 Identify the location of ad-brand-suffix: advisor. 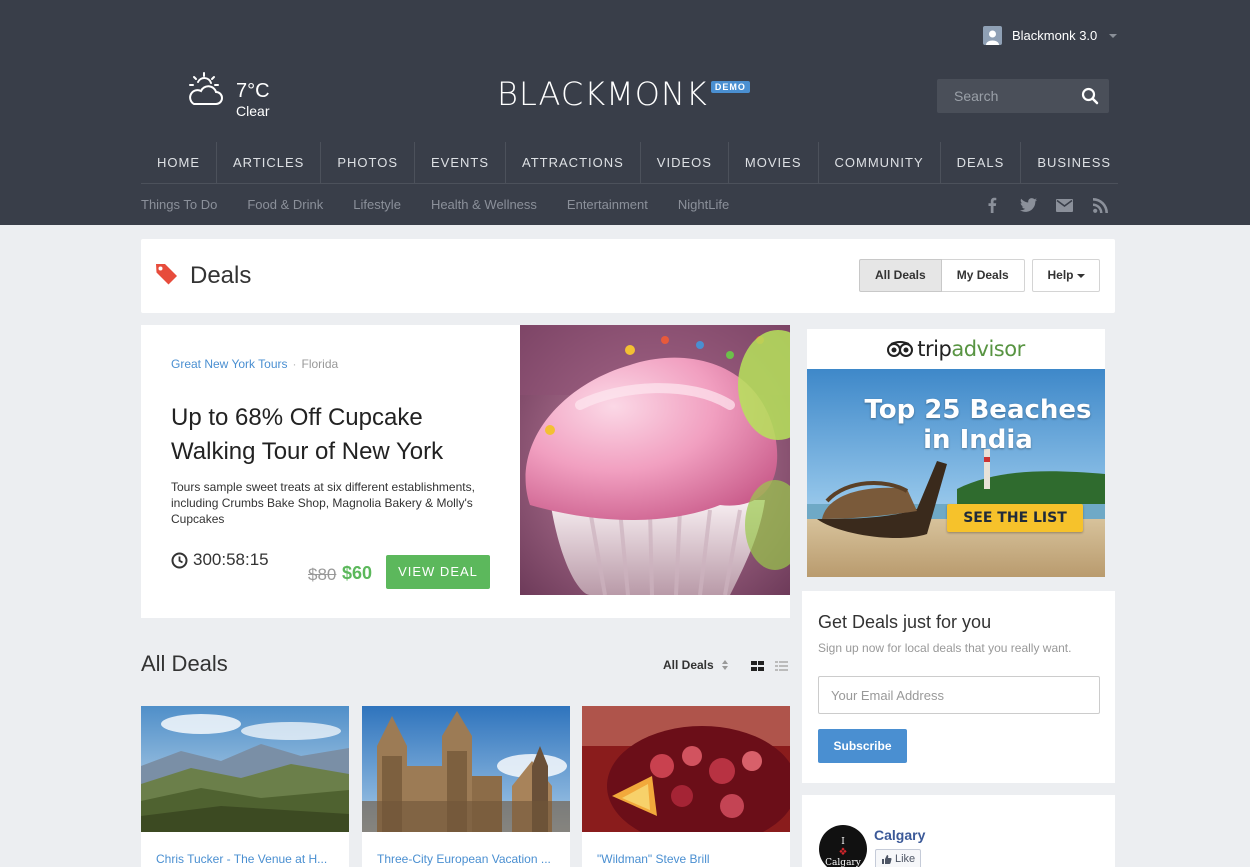
(988, 349).